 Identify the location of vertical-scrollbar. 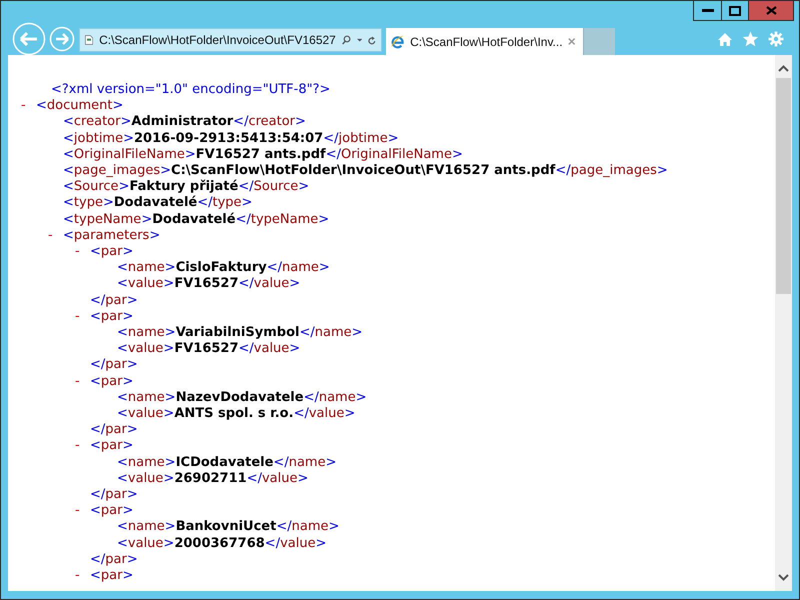
(783, 323).